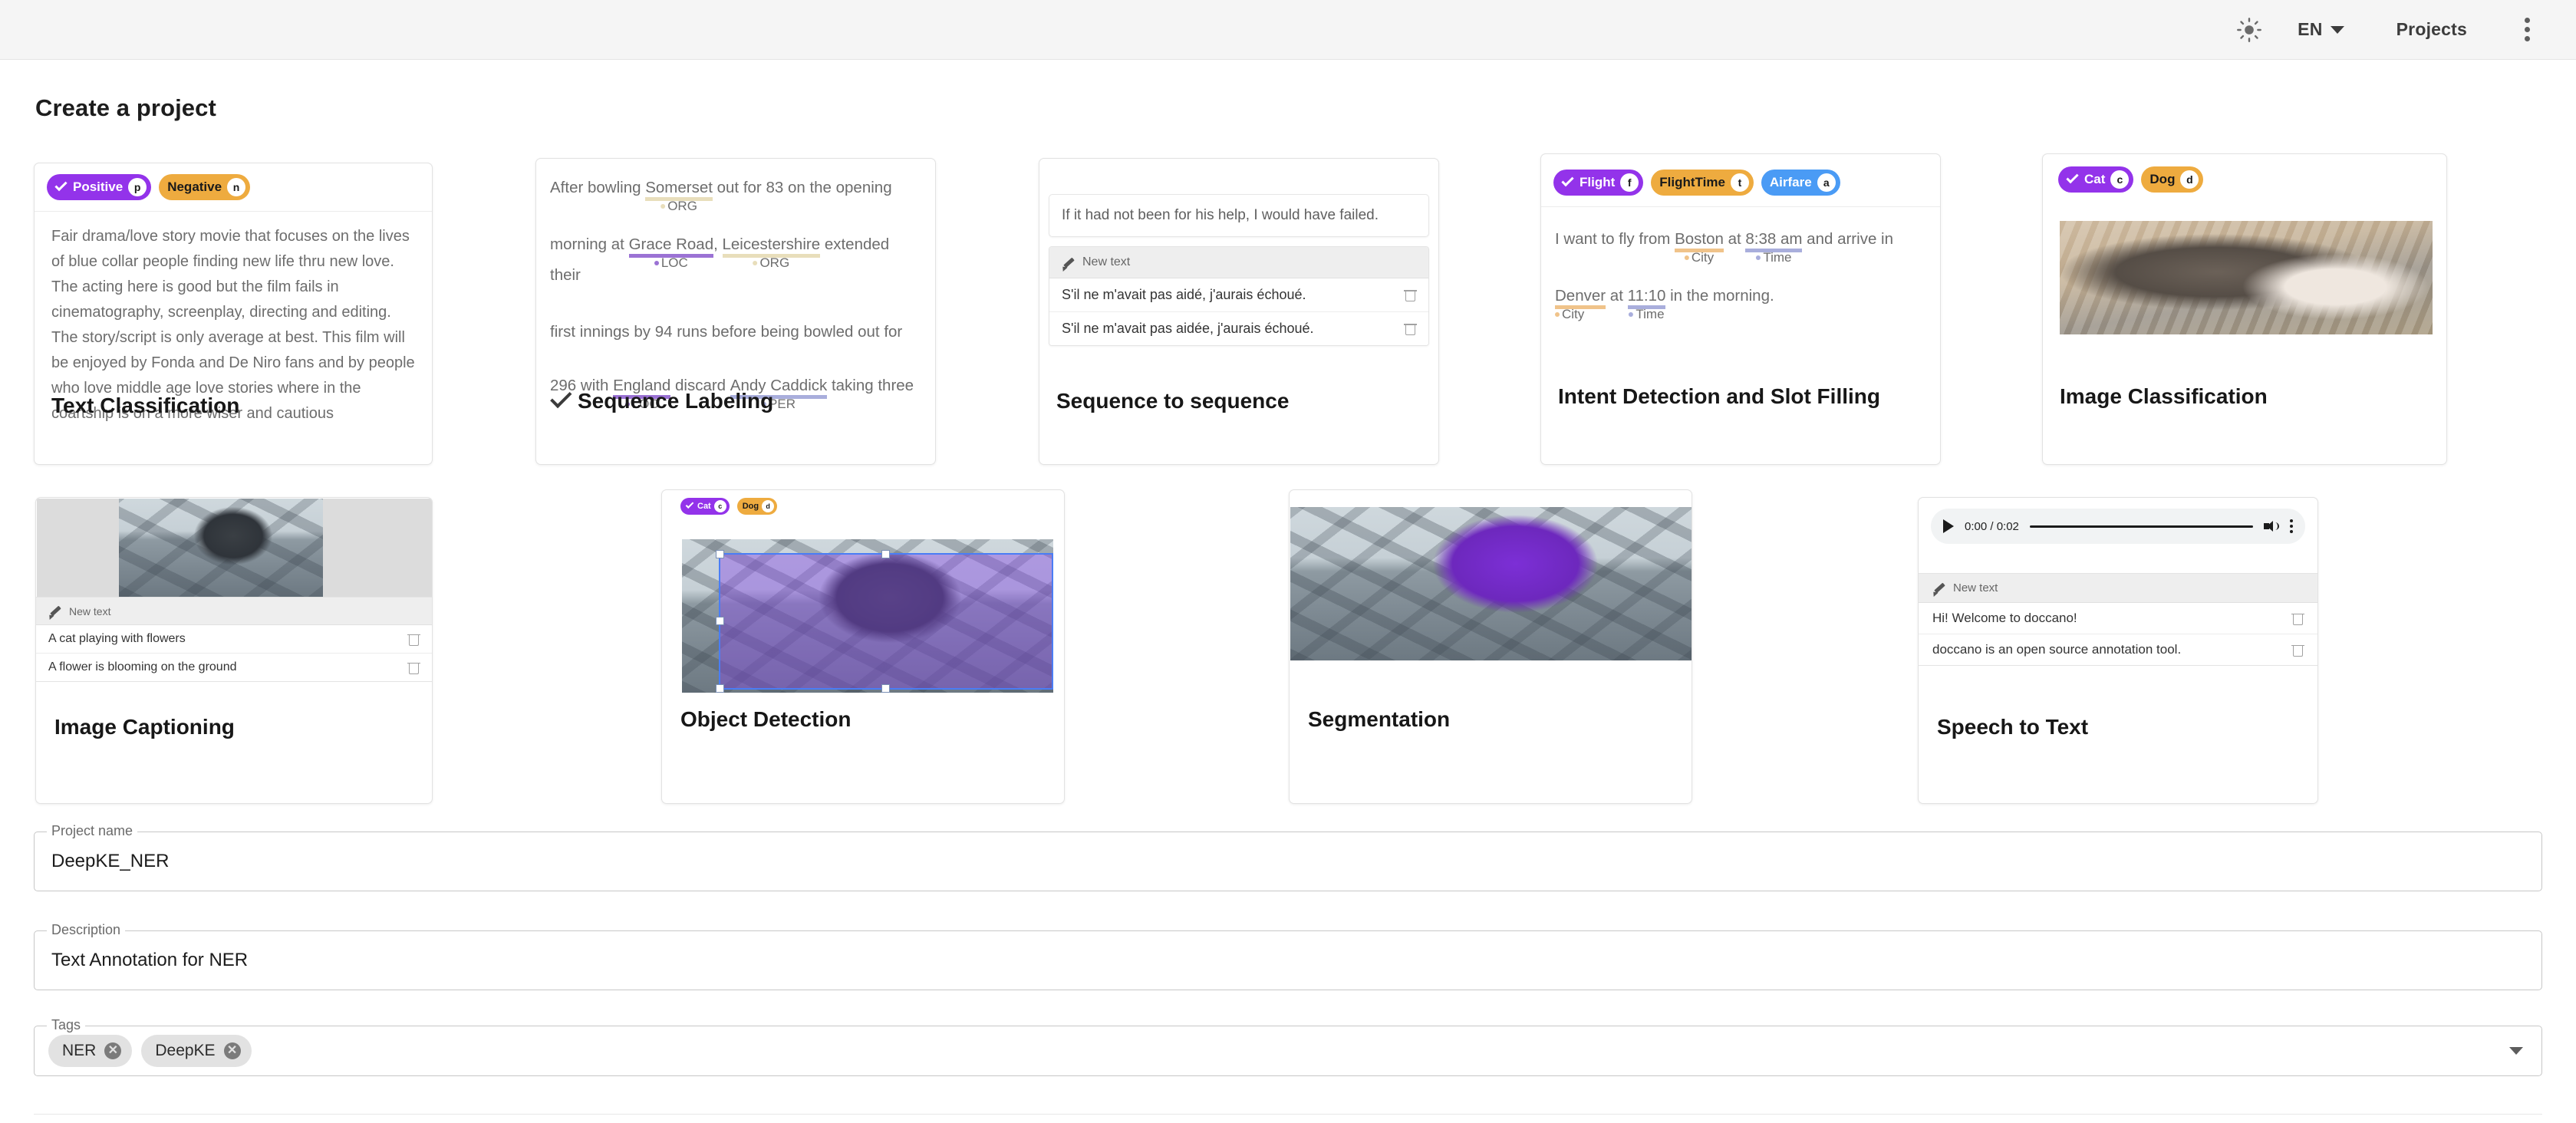 The image size is (2576, 1123). I want to click on overflow-menu-button, so click(2527, 30).